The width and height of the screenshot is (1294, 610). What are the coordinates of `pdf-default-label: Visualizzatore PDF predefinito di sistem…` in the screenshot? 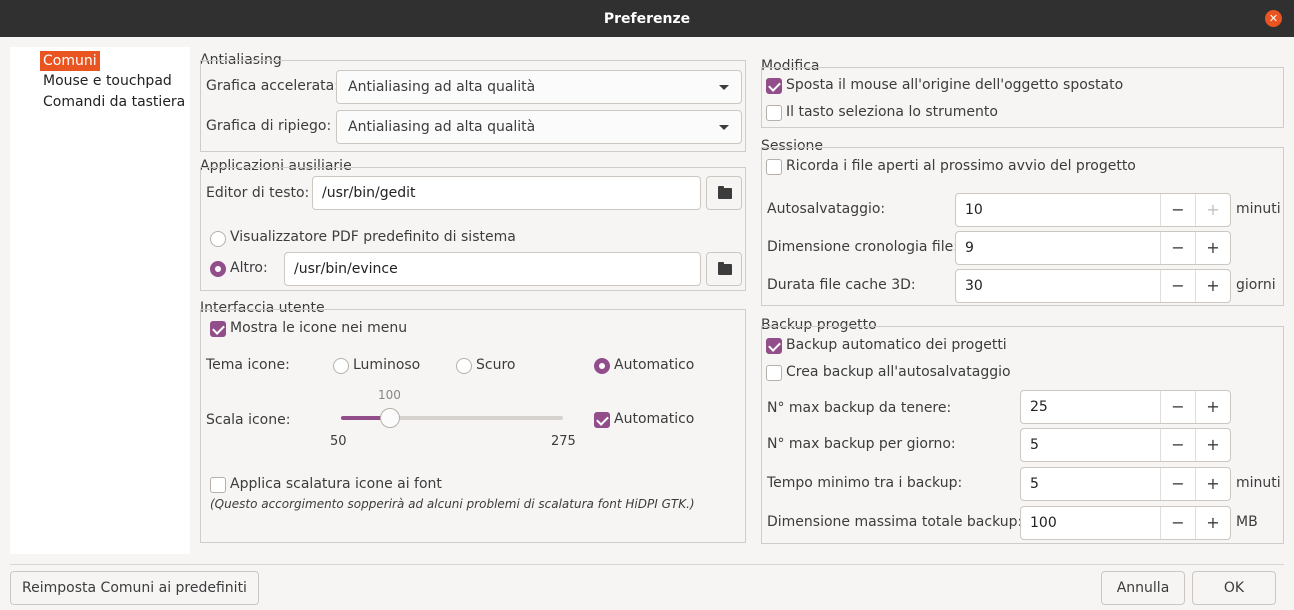 It's located at (373, 237).